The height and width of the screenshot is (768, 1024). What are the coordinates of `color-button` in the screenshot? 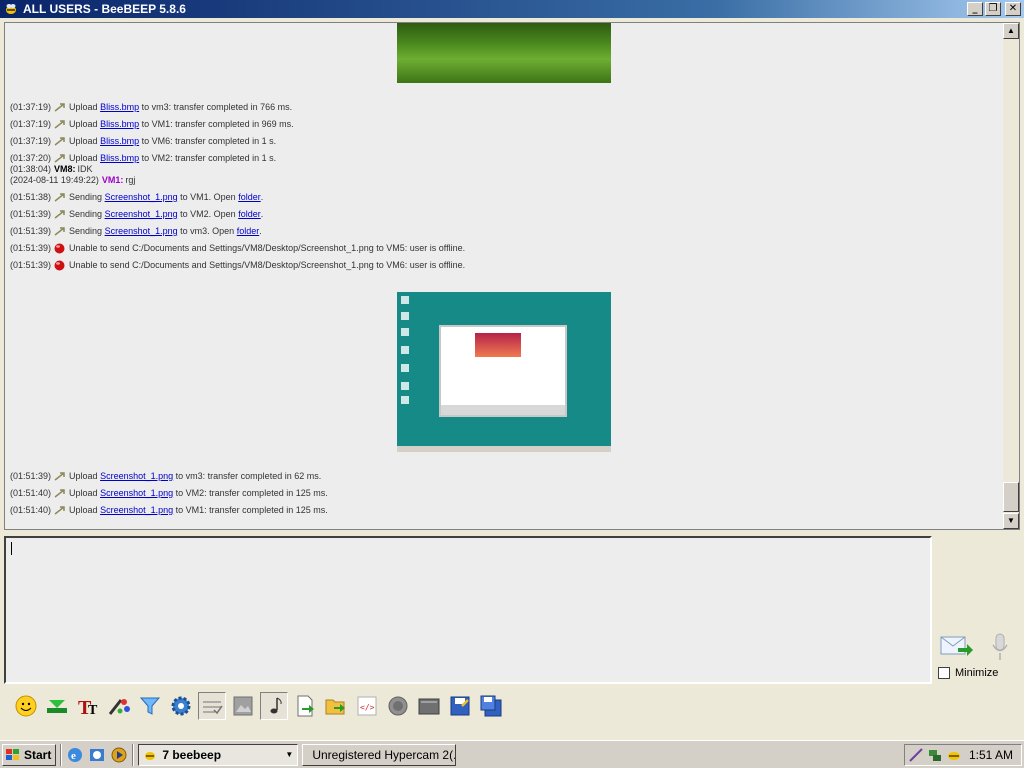 It's located at (119, 706).